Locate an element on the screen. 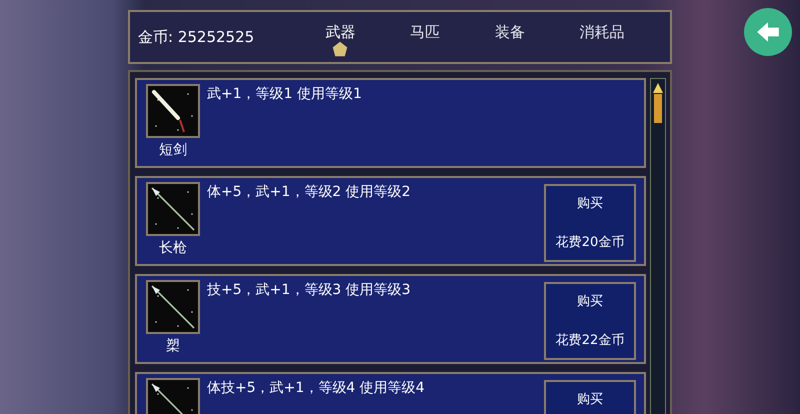 This screenshot has height=414, width=800. emblem-icon is located at coordinates (340, 49).